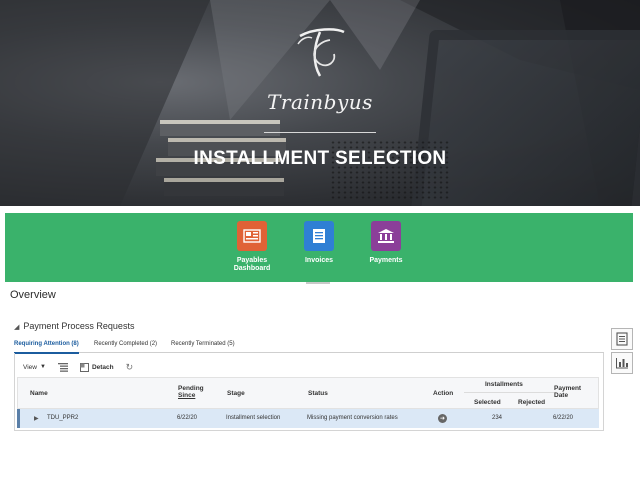 The image size is (640, 480). Describe the element at coordinates (352, 418) in the screenshot. I see `cell-status: Missing payment conversion rates` at that location.